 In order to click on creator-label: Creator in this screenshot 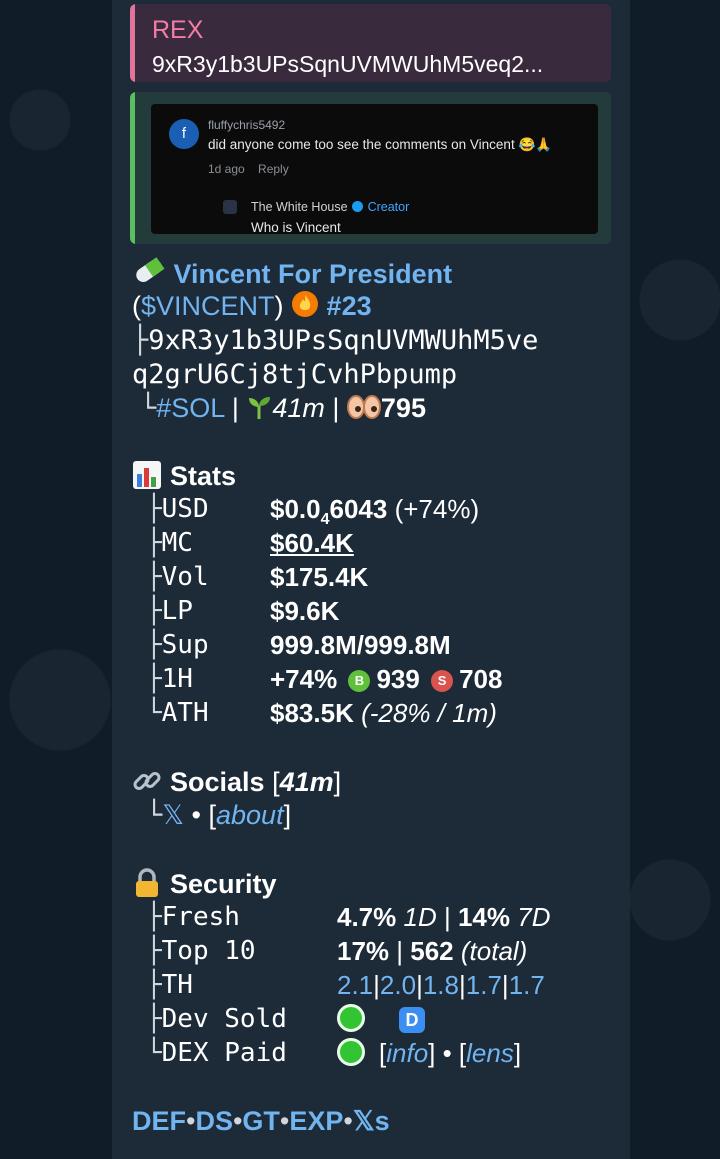, I will do `click(388, 207)`.